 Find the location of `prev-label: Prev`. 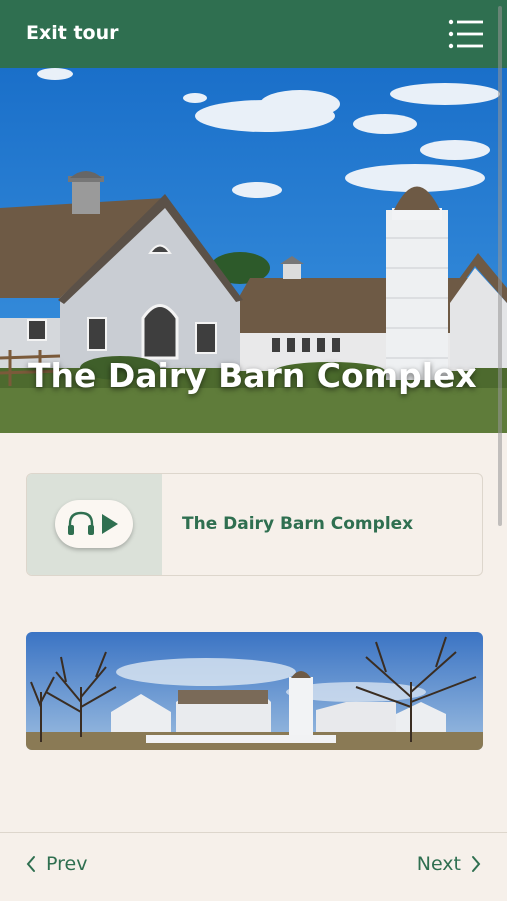

prev-label: Prev is located at coordinates (67, 864).